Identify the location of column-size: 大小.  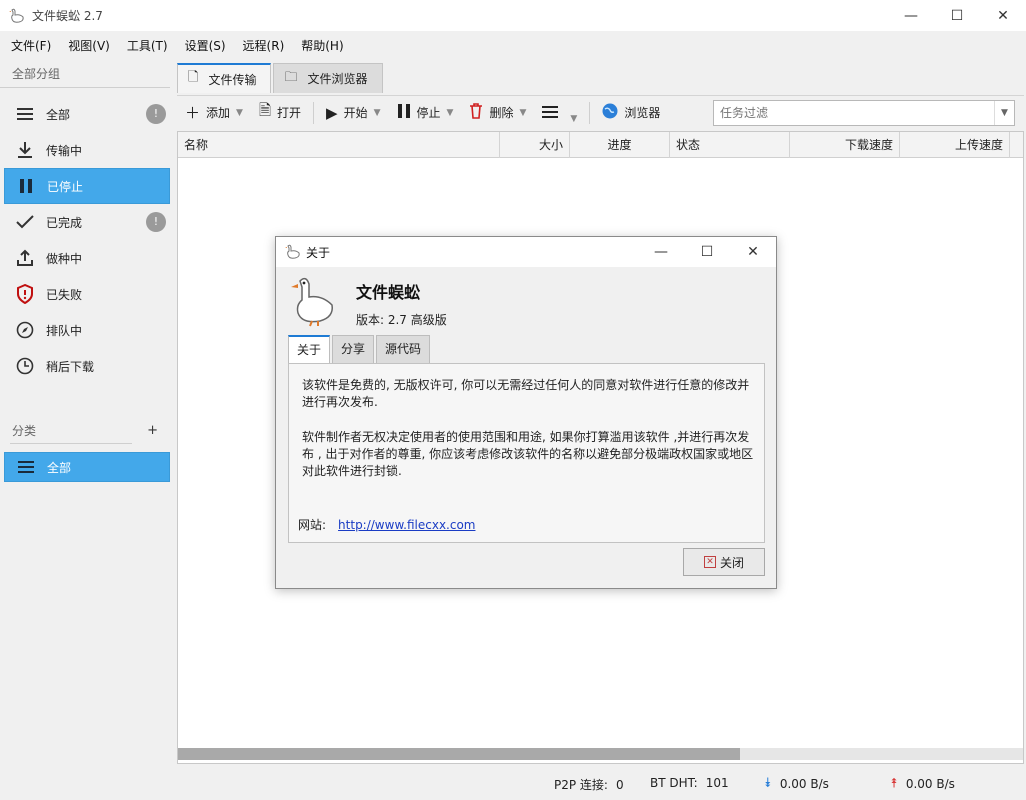
(535, 145).